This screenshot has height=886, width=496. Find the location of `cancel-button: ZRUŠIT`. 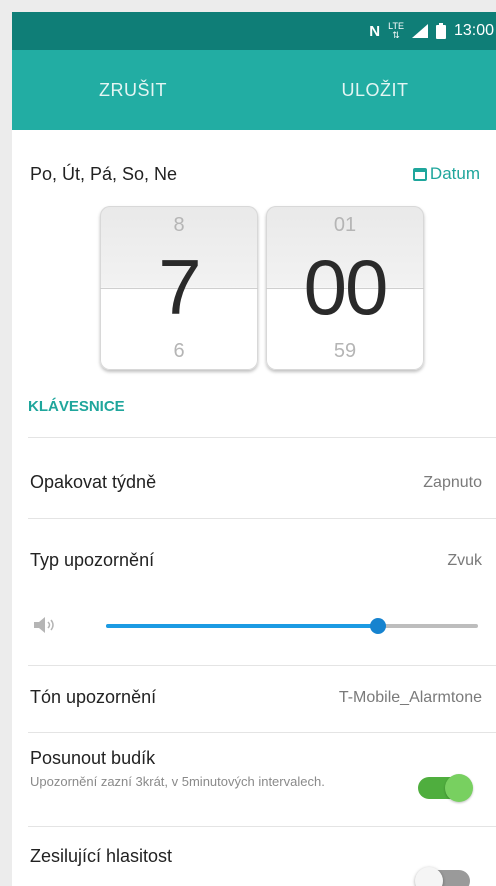

cancel-button: ZRUŠIT is located at coordinates (133, 90).